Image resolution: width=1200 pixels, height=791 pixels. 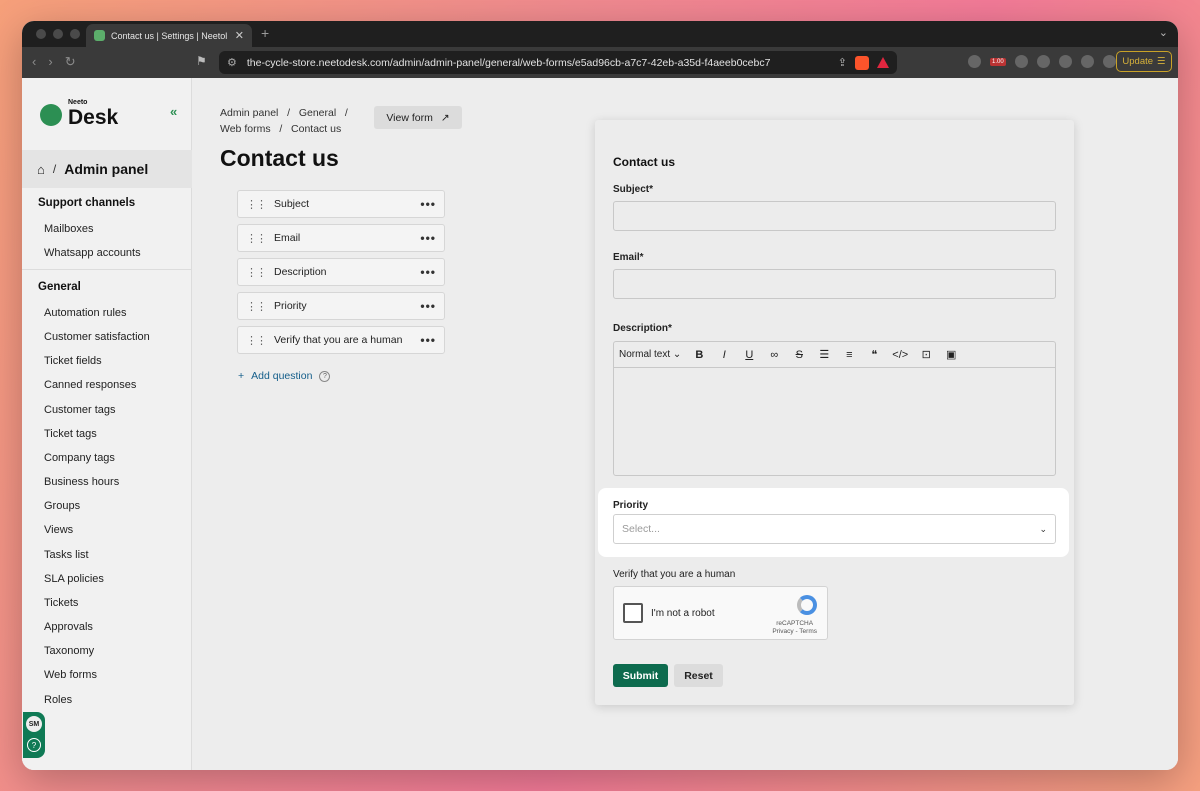 What do you see at coordinates (70, 675) in the screenshot?
I see `sidebar-item-web-forms: Web forms` at bounding box center [70, 675].